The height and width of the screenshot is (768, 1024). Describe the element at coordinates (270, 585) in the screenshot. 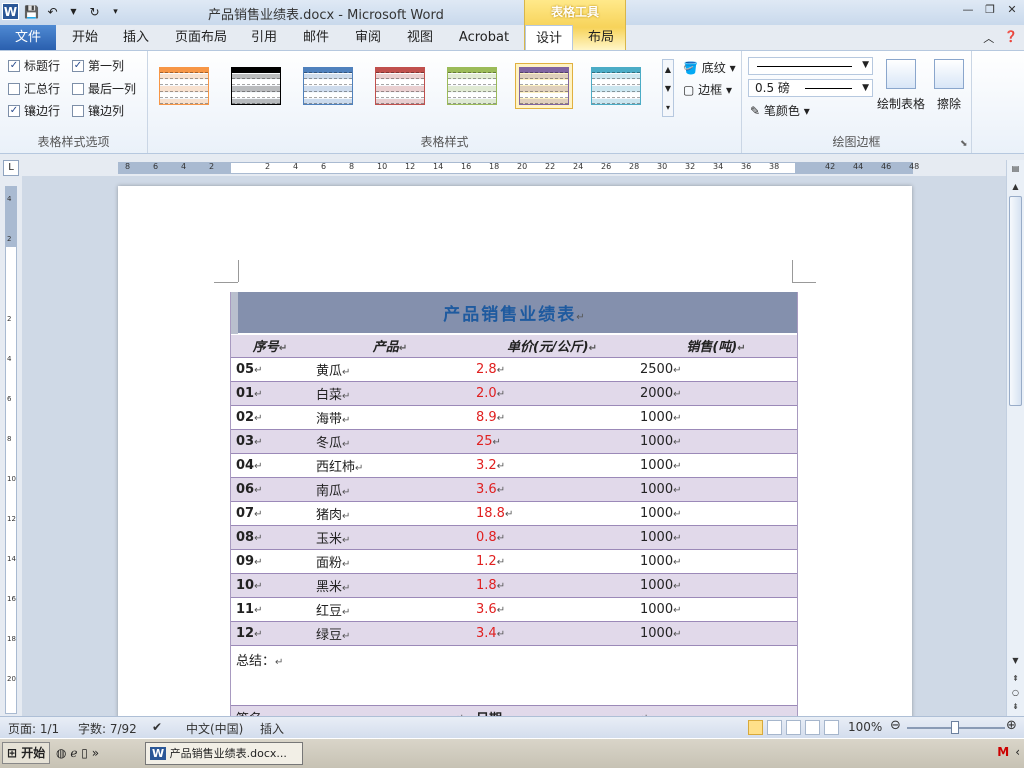

I see `table-cell: 10↵` at that location.